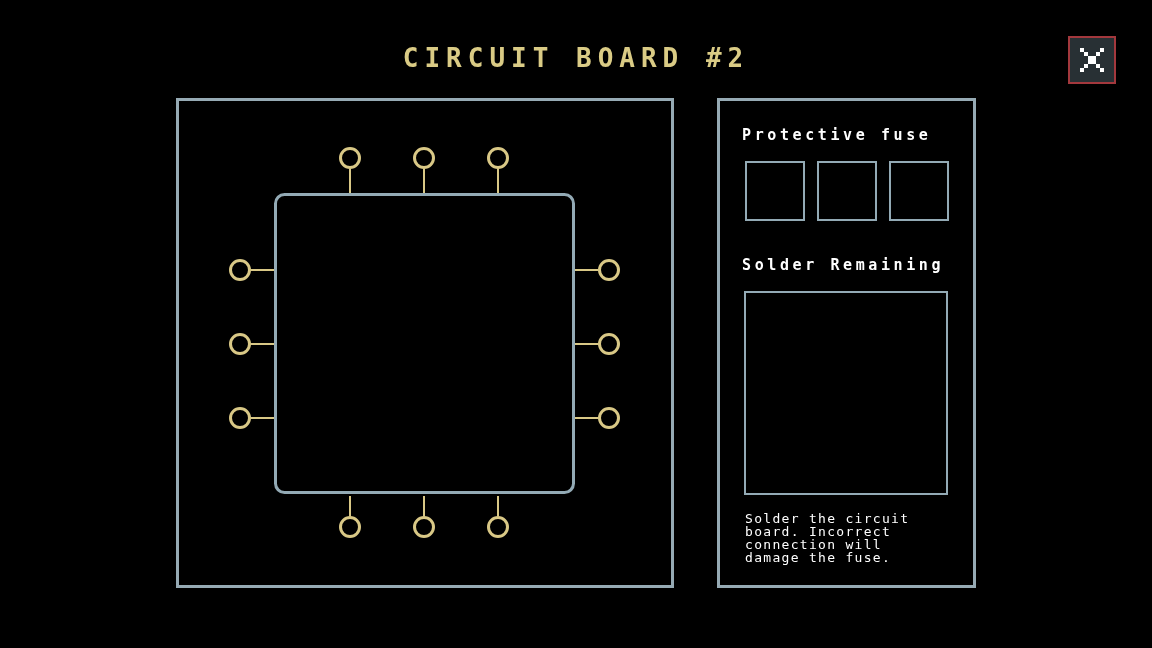 The width and height of the screenshot is (1152, 648). Describe the element at coordinates (576, 58) in the screenshot. I see `screen-title: CIRCUIT BOARD #2` at that location.